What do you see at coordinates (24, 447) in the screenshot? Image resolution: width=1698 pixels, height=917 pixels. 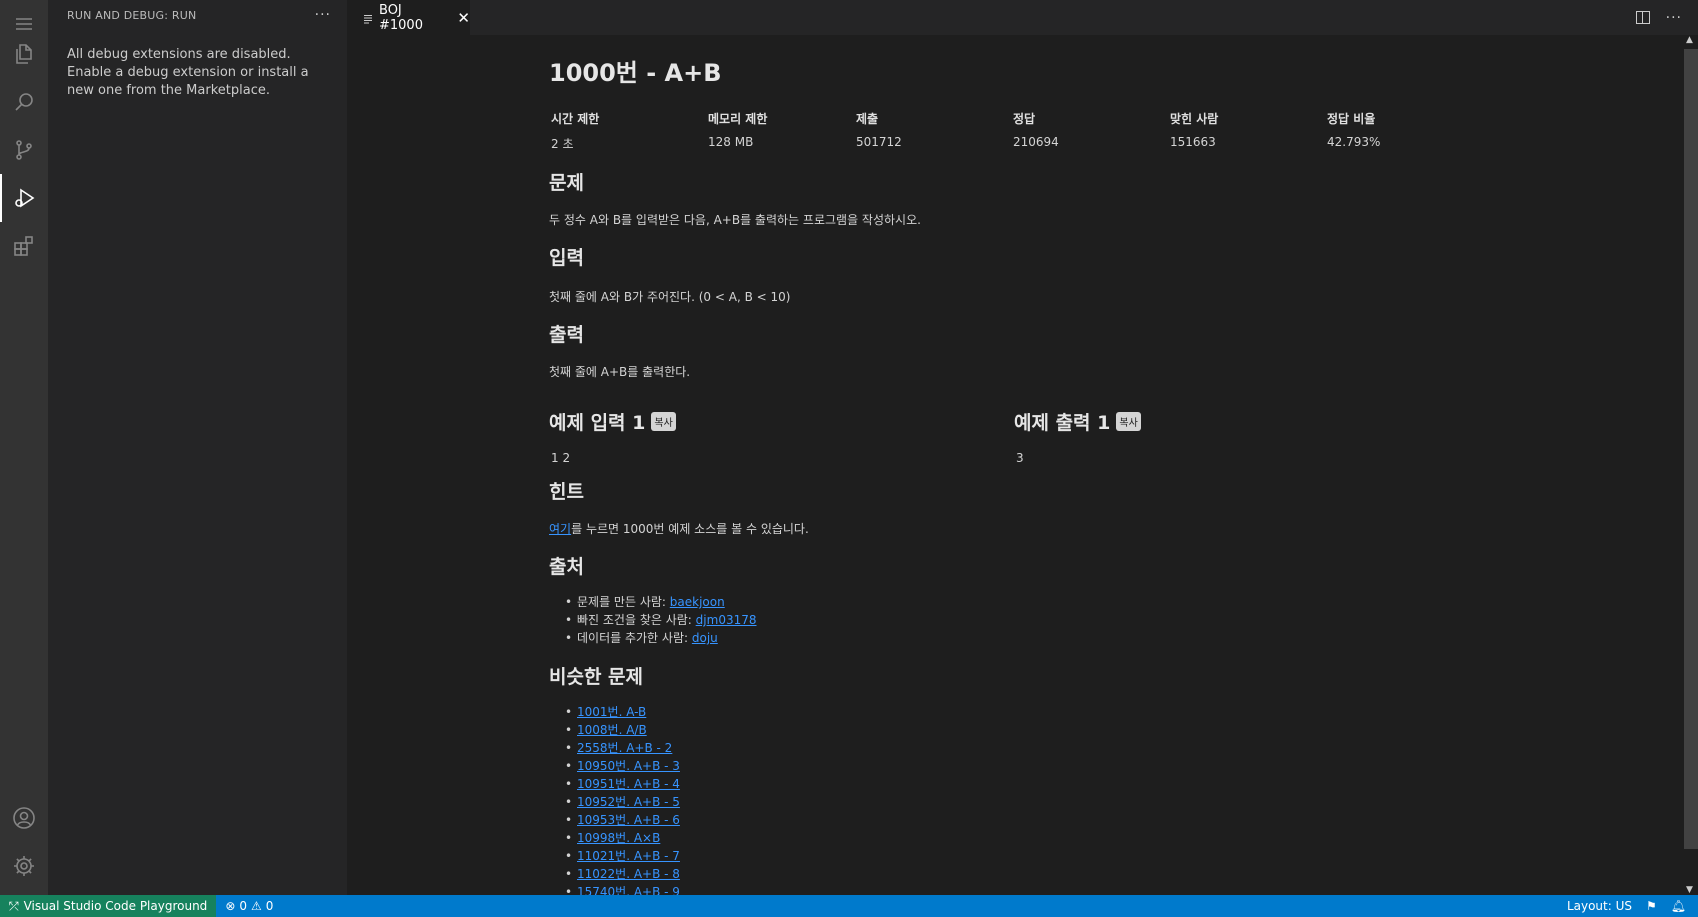 I see `activity-bar` at bounding box center [24, 447].